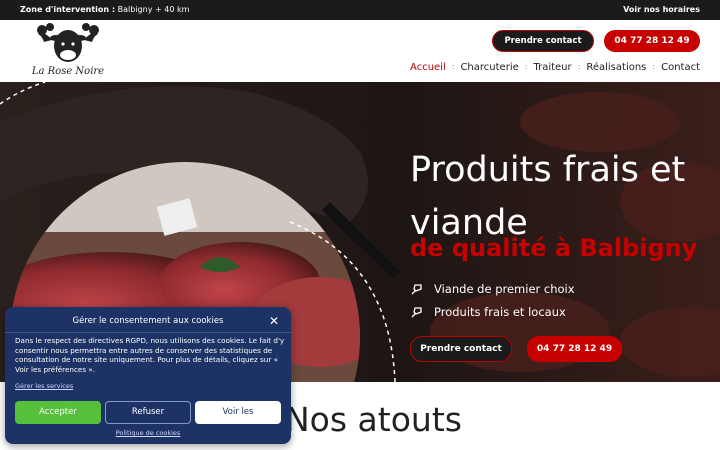  Describe the element at coordinates (148, 321) in the screenshot. I see `cookie-title: Gérer le consentement aux cookies` at that location.